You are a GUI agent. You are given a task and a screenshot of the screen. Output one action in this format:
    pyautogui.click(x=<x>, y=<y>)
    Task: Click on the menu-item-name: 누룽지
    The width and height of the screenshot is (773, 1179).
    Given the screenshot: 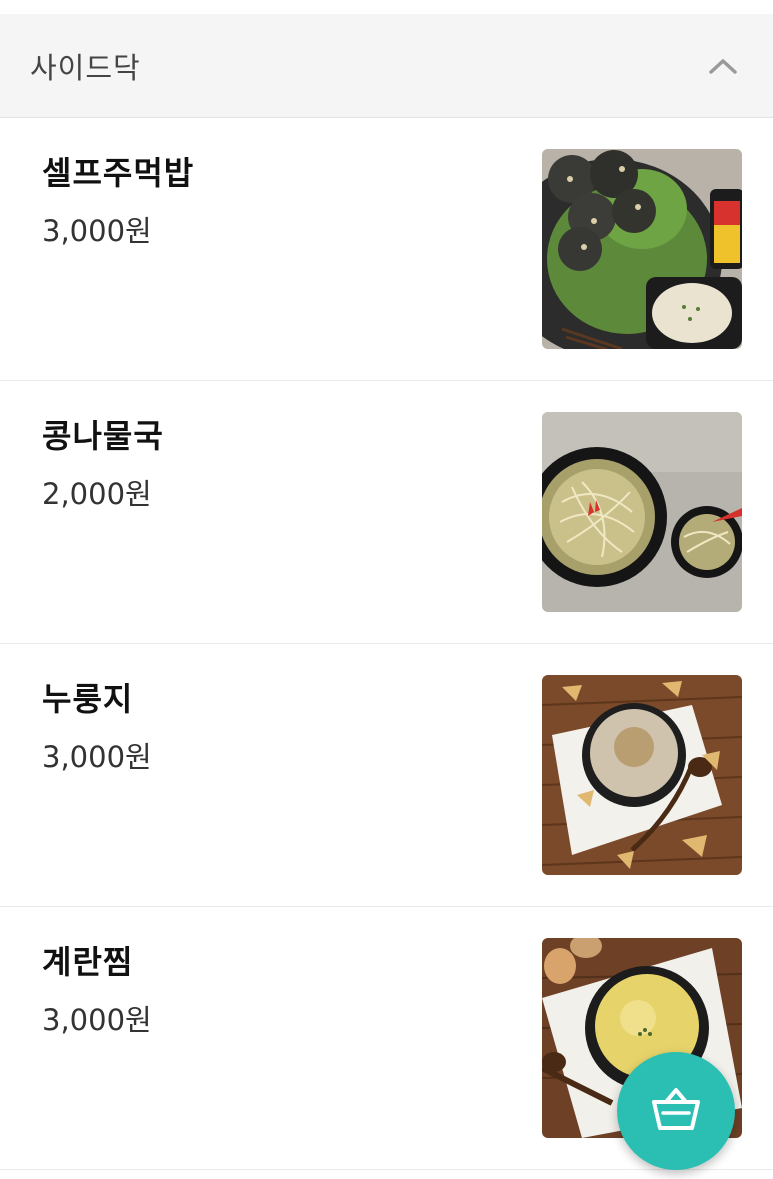 What is the action you would take?
    pyautogui.click(x=88, y=699)
    